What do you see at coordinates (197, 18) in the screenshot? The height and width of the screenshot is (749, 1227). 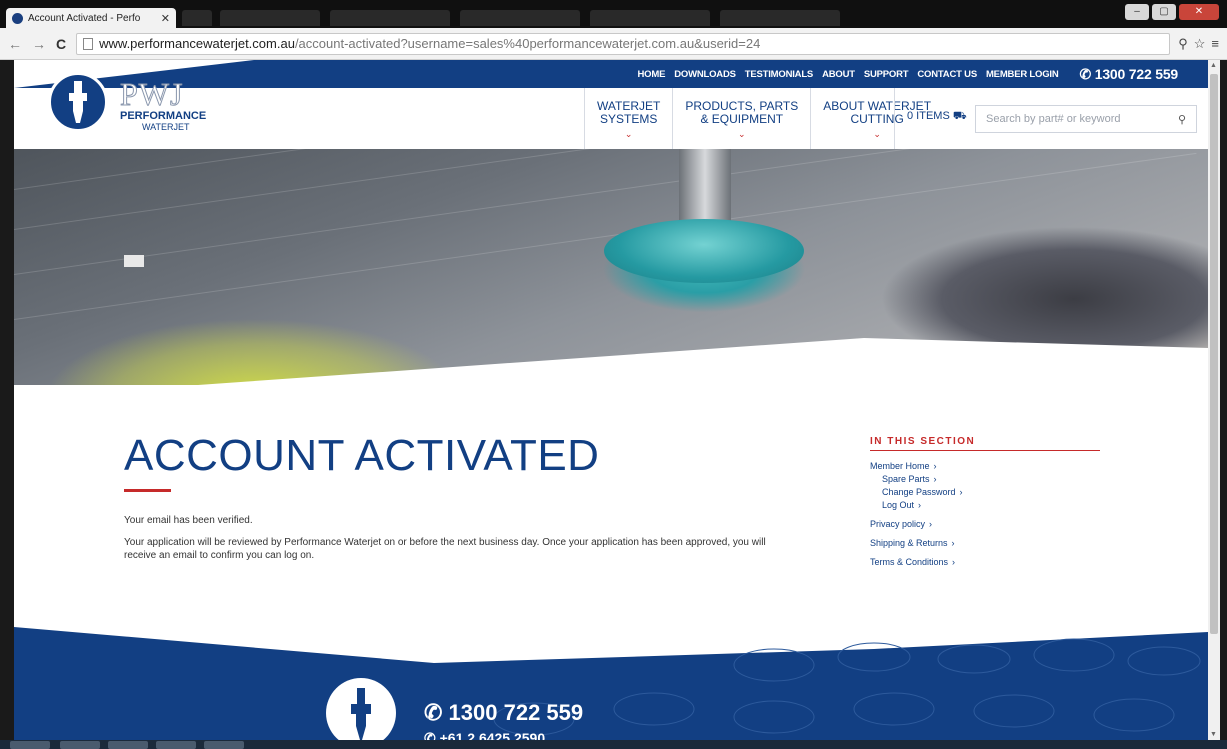 I see `new-tab-button` at bounding box center [197, 18].